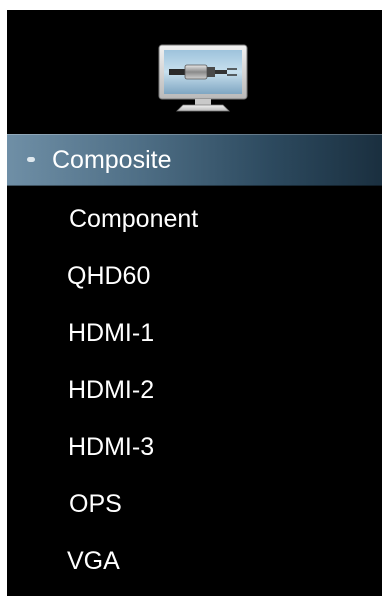 The image size is (382, 596). Describe the element at coordinates (194, 504) in the screenshot. I see `menu-item-ops: OPS` at that location.